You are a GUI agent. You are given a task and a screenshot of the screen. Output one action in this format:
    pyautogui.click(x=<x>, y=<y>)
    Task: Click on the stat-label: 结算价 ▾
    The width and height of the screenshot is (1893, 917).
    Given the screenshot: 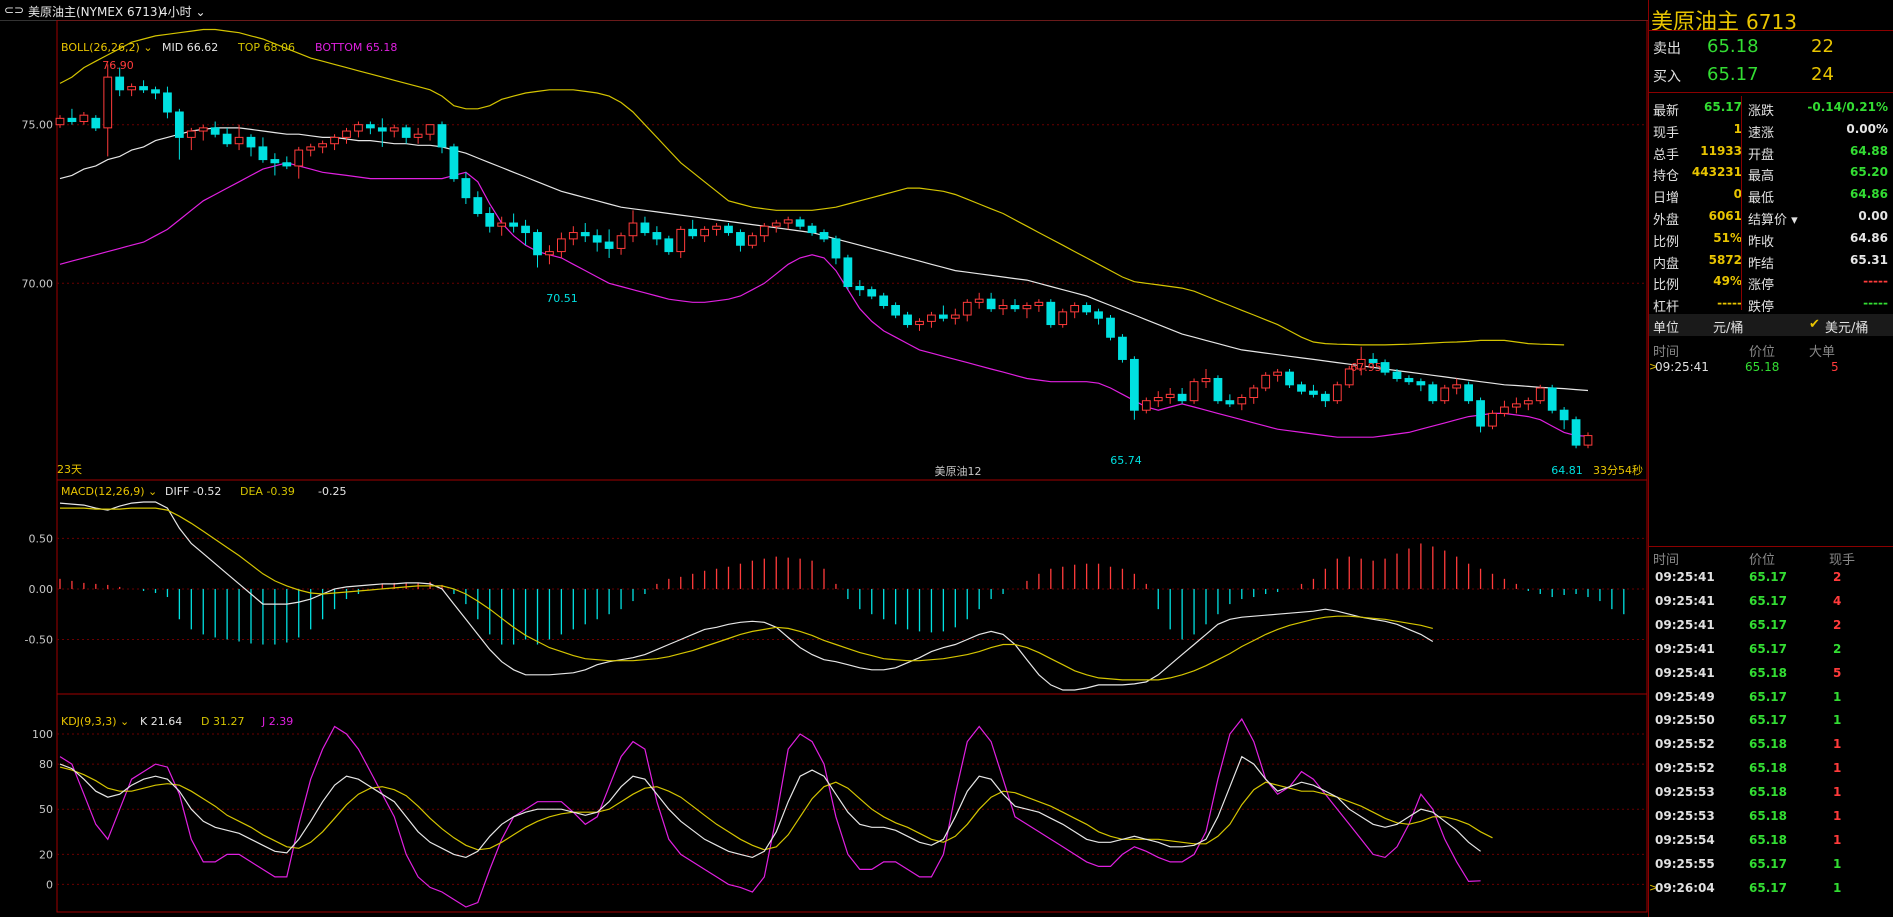 What is the action you would take?
    pyautogui.click(x=1773, y=218)
    